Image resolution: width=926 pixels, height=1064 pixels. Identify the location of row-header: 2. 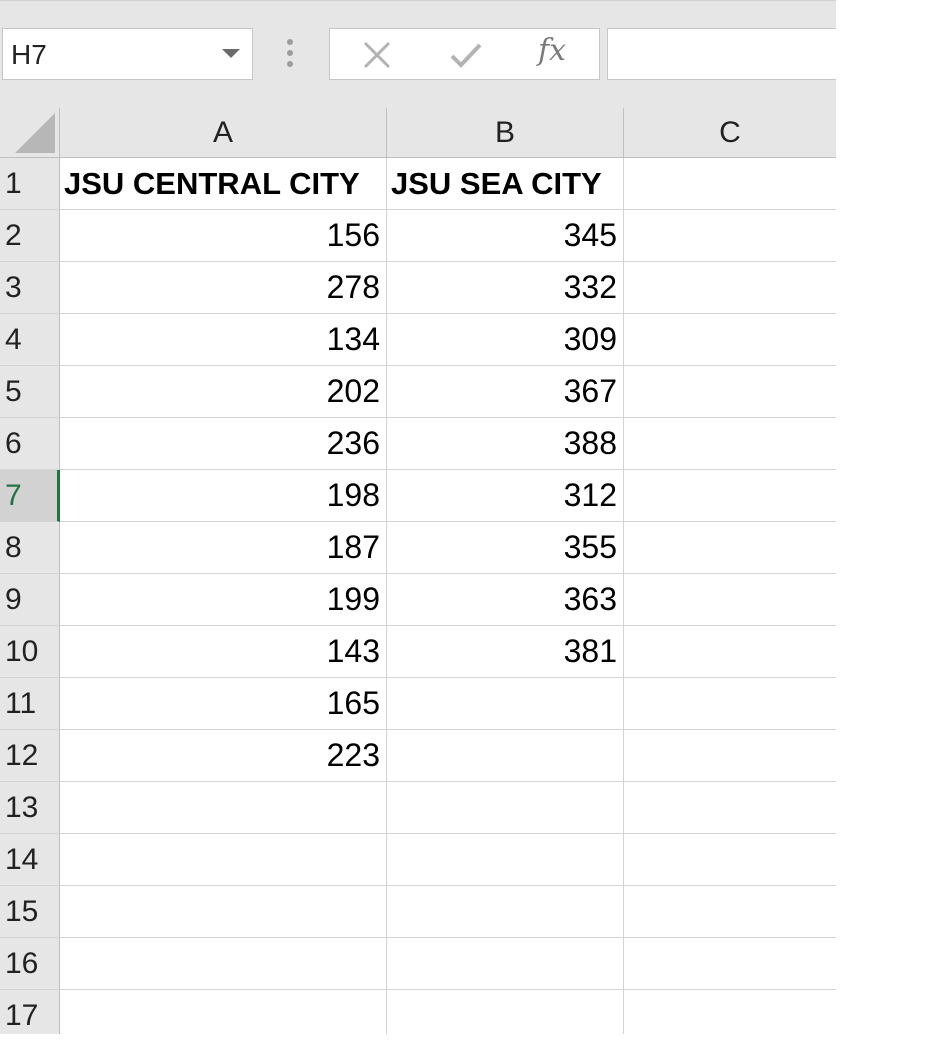
(30, 236).